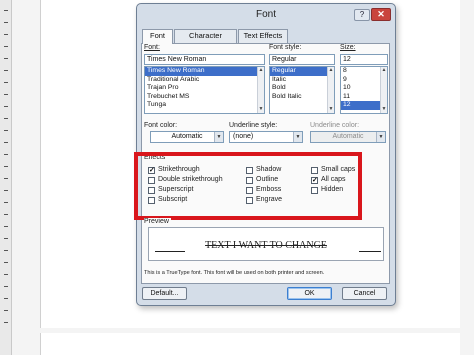 The image size is (474, 355). What do you see at coordinates (243, 136) in the screenshot?
I see `underline-style-value: (none)` at bounding box center [243, 136].